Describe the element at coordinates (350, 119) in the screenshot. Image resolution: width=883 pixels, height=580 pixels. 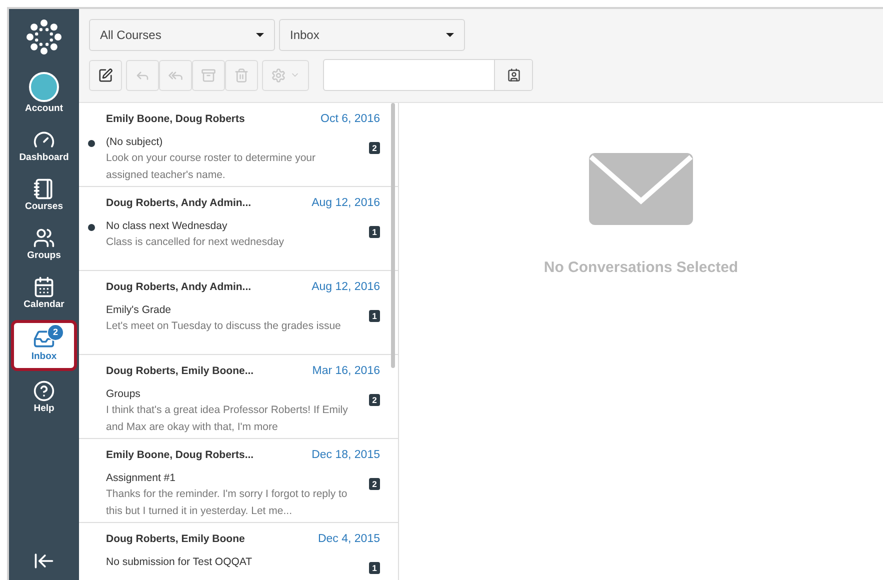
I see `message-date: Oct 6, 2016` at that location.